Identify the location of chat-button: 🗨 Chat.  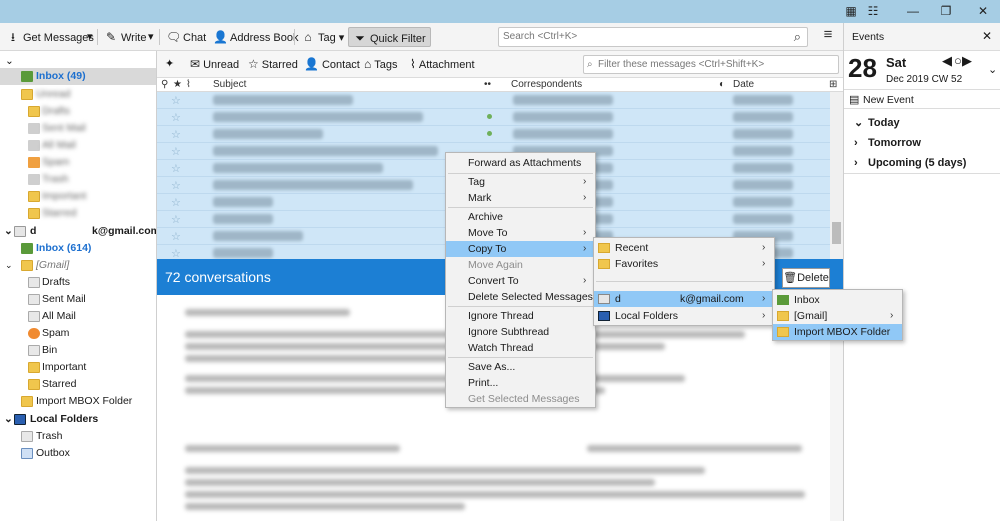
(186, 37).